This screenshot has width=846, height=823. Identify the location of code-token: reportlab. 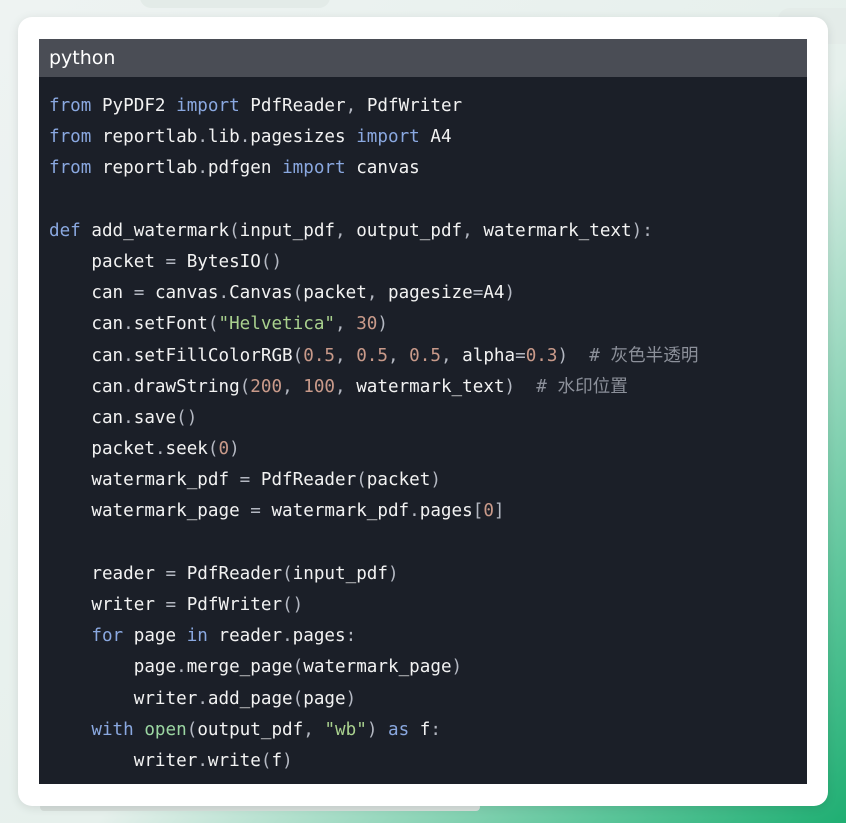
(149, 168).